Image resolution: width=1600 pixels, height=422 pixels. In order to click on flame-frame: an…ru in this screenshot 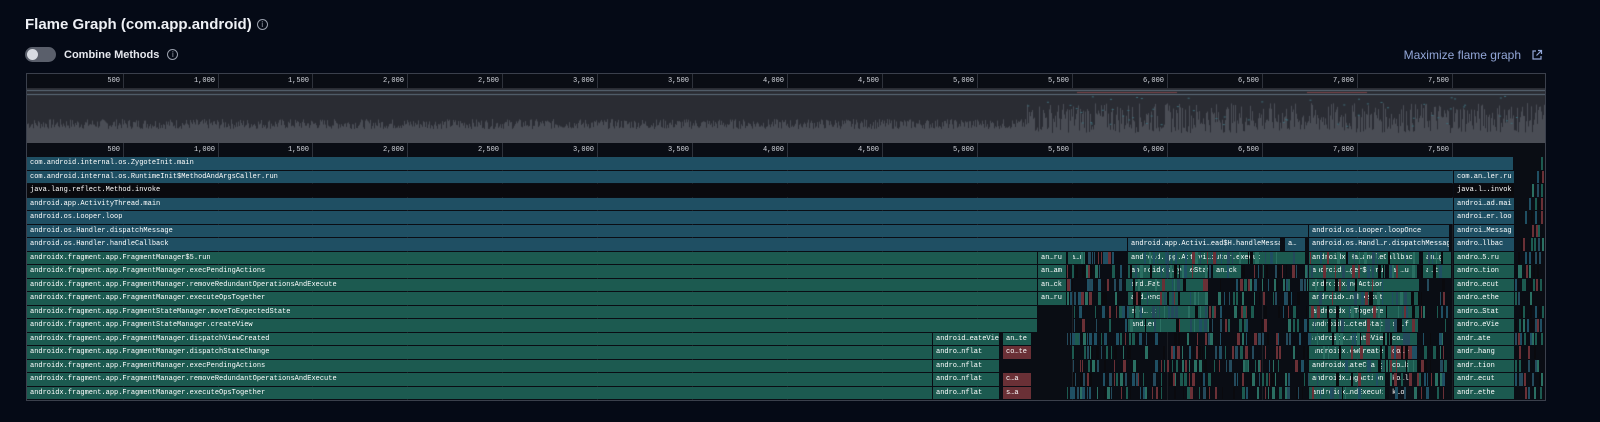, I will do `click(1052, 298)`.